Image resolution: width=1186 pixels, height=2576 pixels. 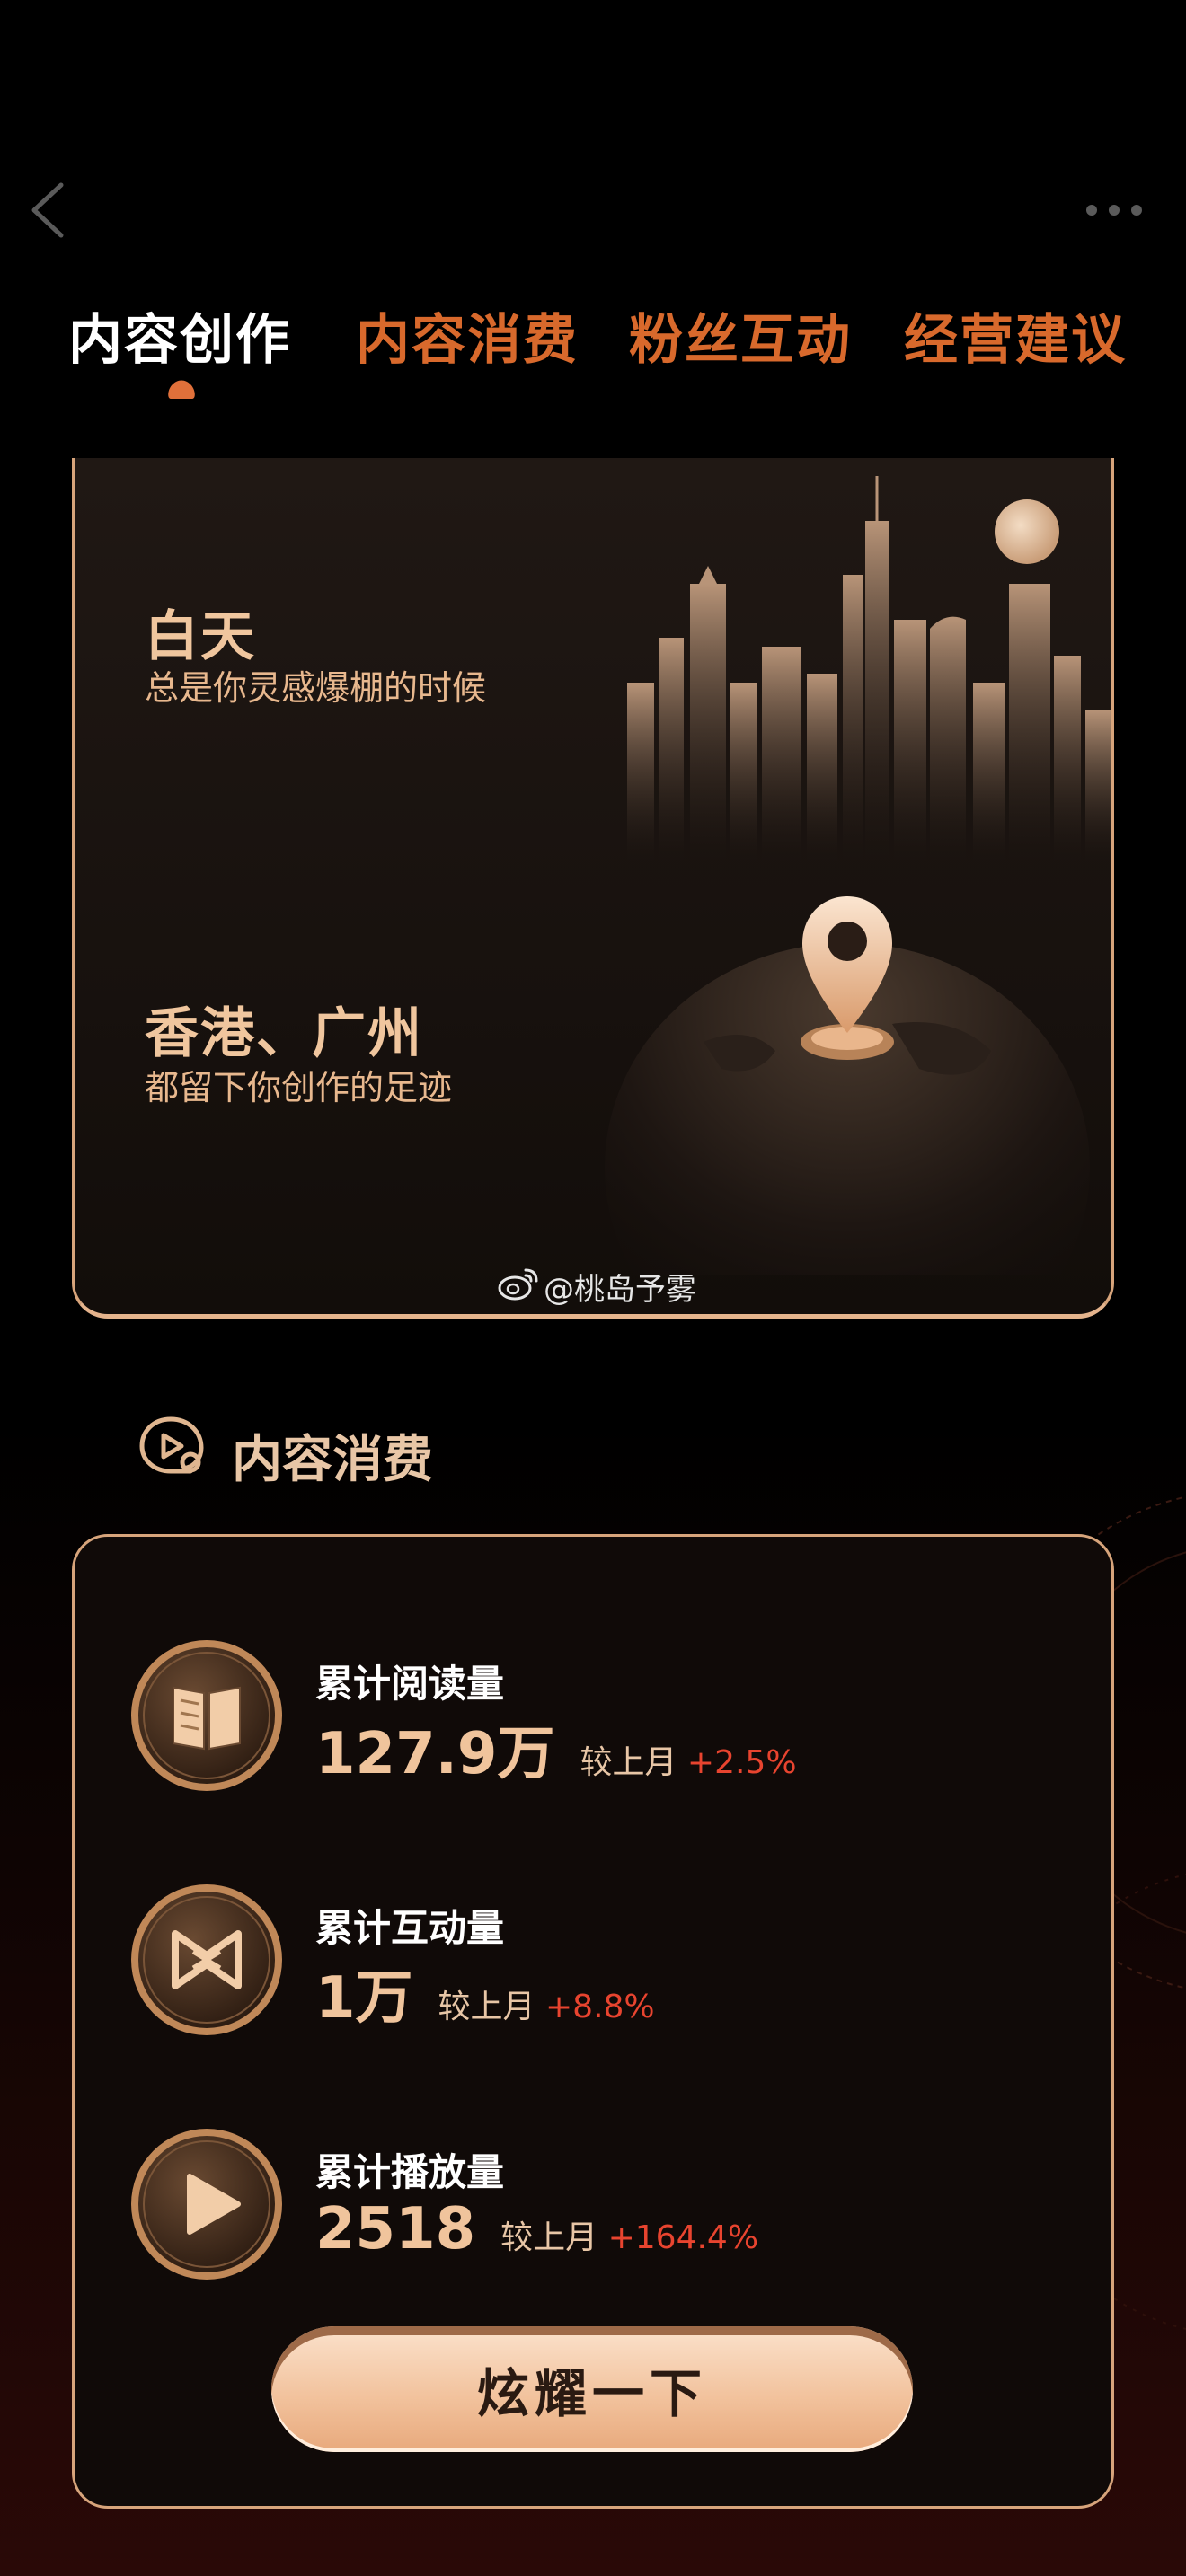 What do you see at coordinates (1114, 210) in the screenshot?
I see `more-horizontal-icon` at bounding box center [1114, 210].